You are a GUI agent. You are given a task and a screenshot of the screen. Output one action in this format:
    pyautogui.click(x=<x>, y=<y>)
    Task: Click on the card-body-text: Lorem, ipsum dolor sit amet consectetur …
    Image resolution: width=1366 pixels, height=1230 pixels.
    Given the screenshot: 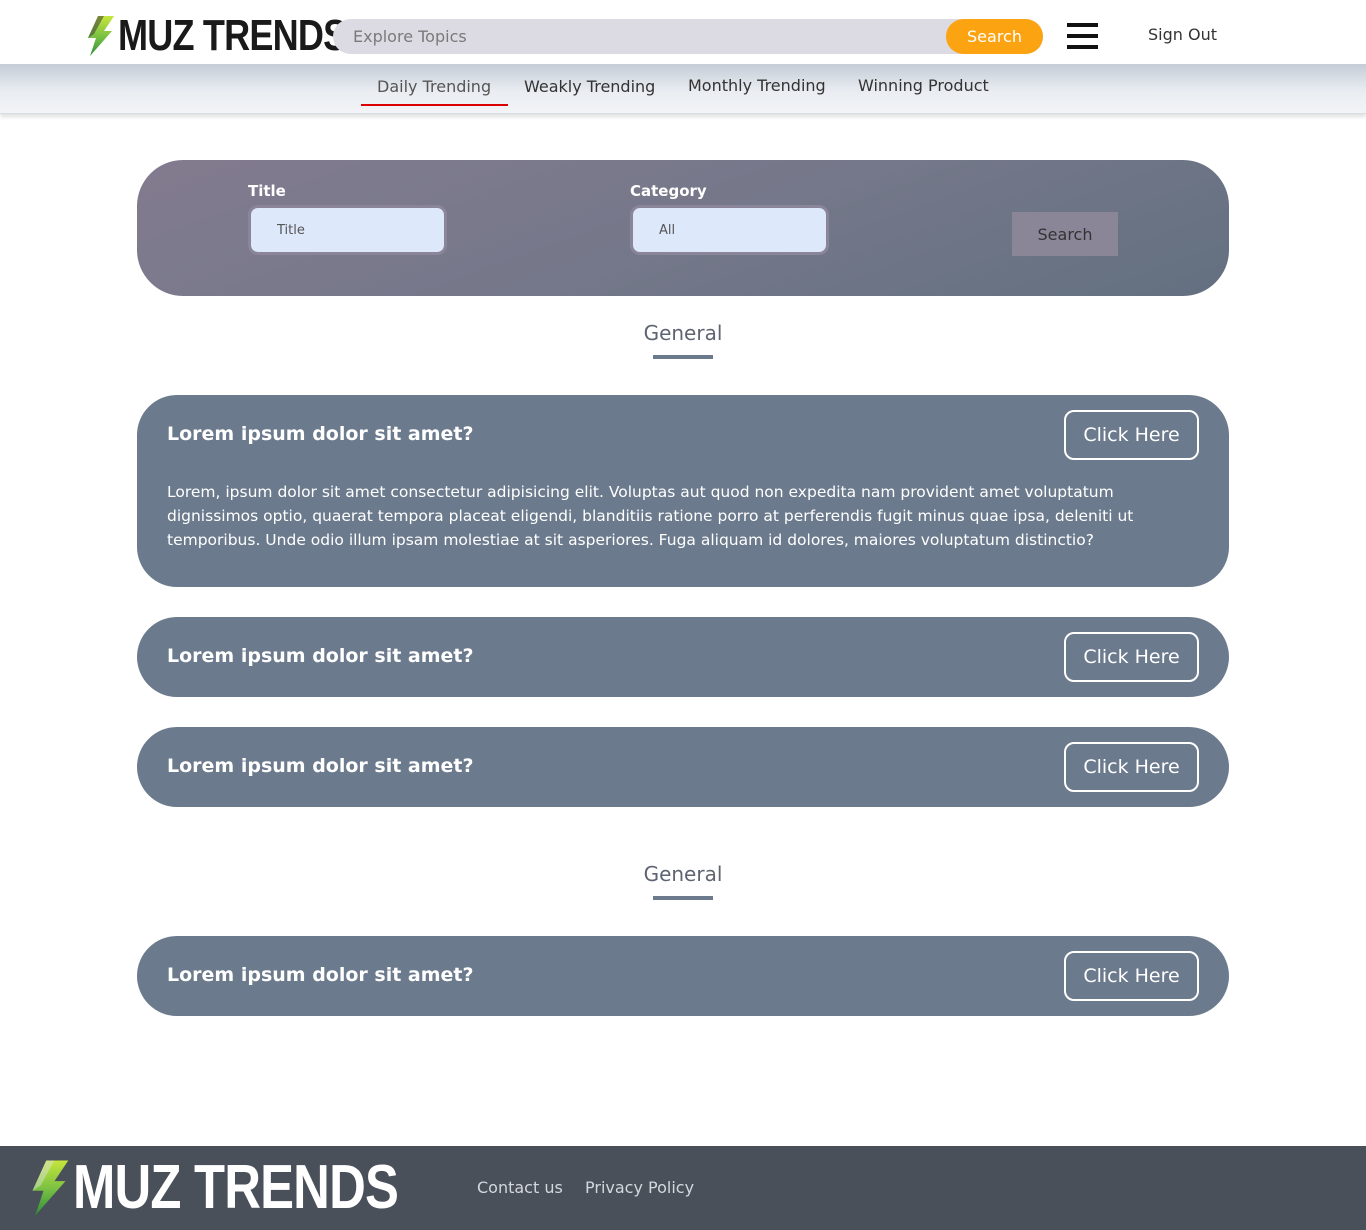 What is the action you would take?
    pyautogui.click(x=650, y=516)
    